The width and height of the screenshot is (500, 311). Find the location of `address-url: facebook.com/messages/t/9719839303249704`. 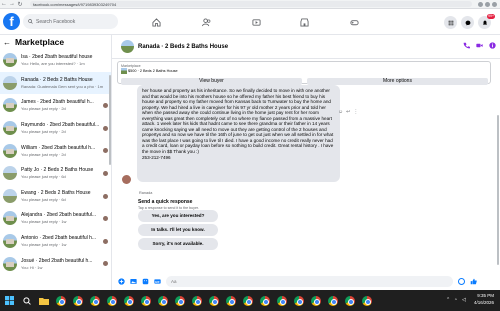

address-url: facebook.com/messages/t/9719839303249704 is located at coordinates (75, 4).